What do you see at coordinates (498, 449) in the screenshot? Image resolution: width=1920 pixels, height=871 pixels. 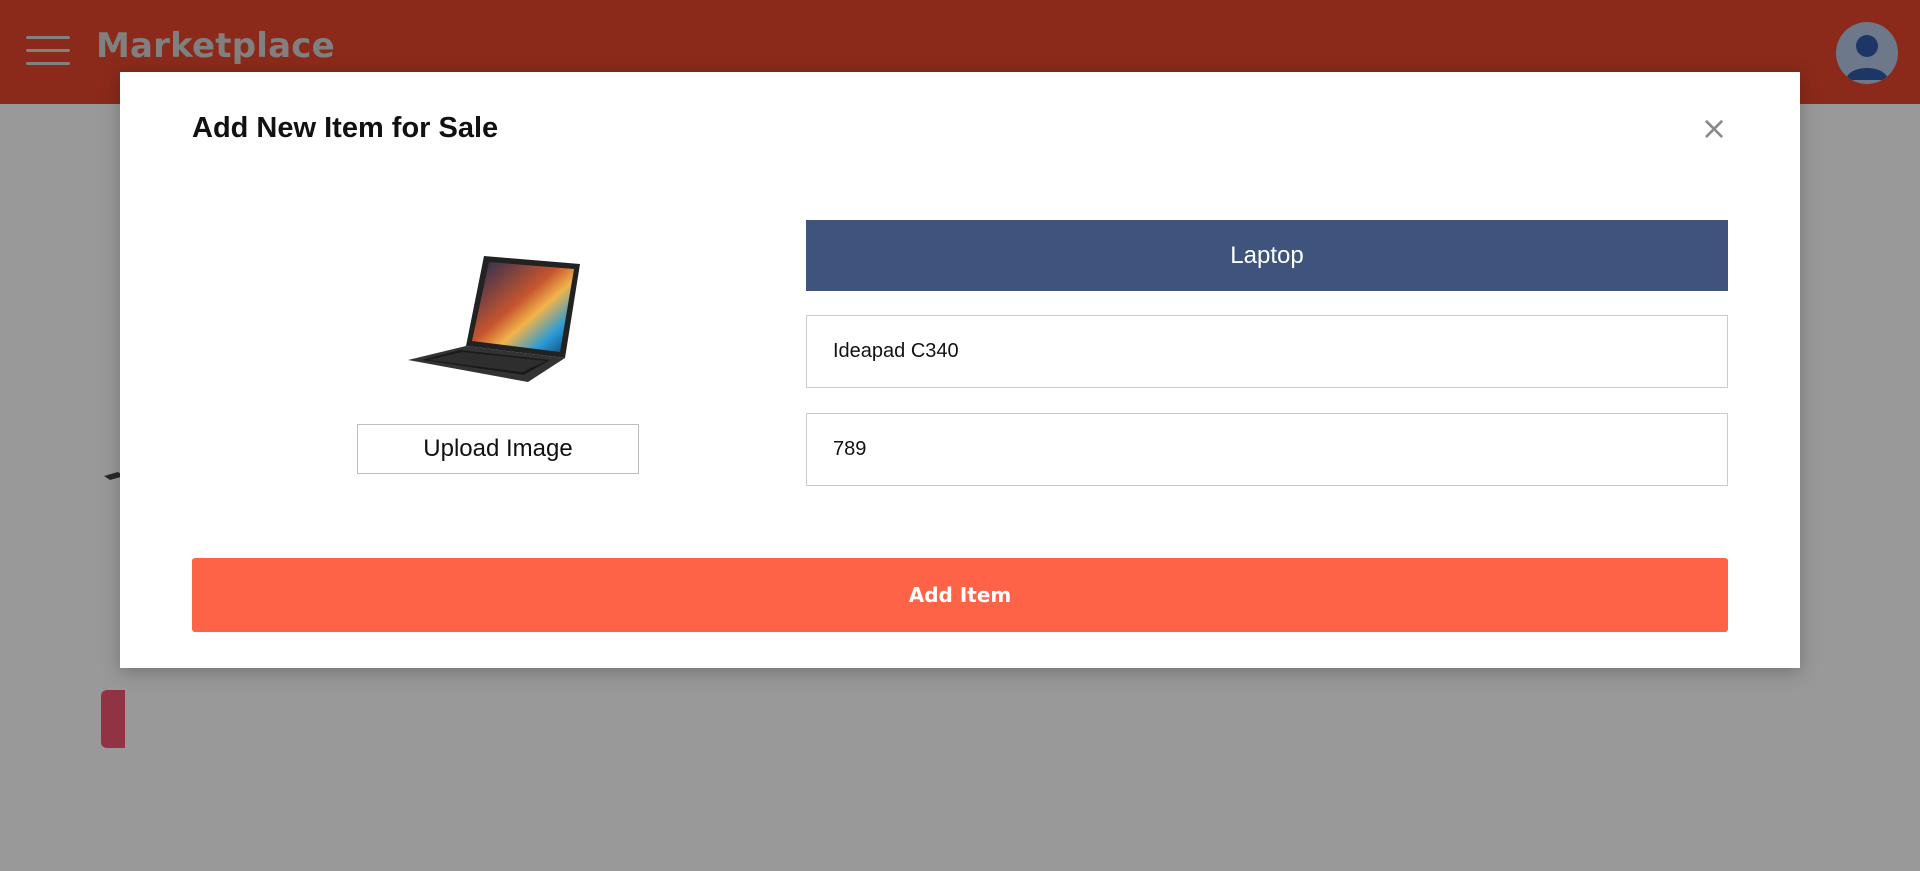 I see `upload-image-button: Upload Image` at bounding box center [498, 449].